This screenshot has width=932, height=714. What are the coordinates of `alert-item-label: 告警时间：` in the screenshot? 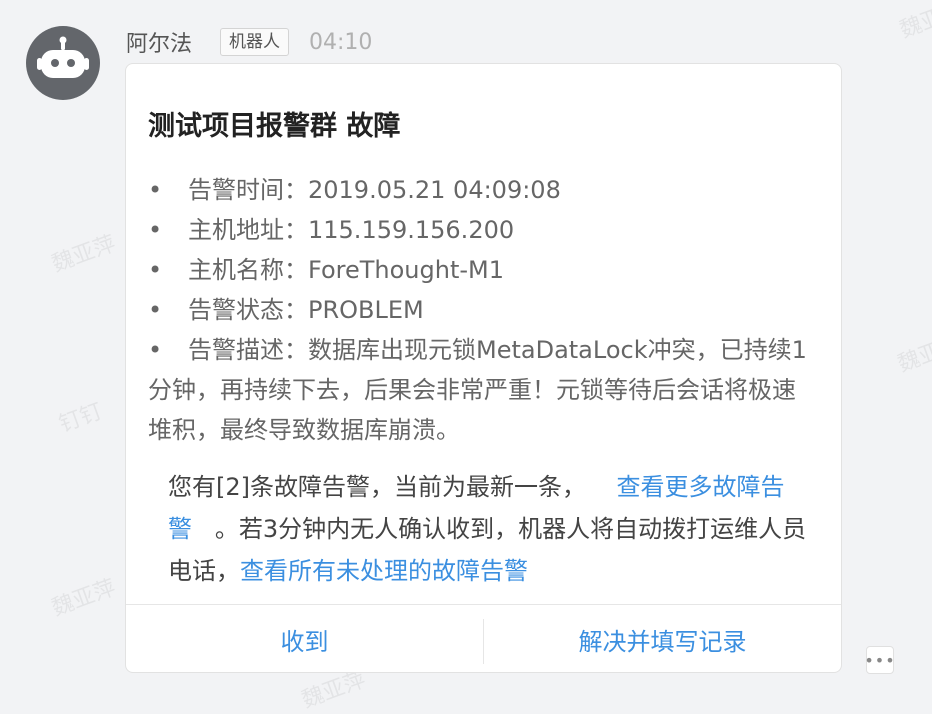 It's located at (248, 190).